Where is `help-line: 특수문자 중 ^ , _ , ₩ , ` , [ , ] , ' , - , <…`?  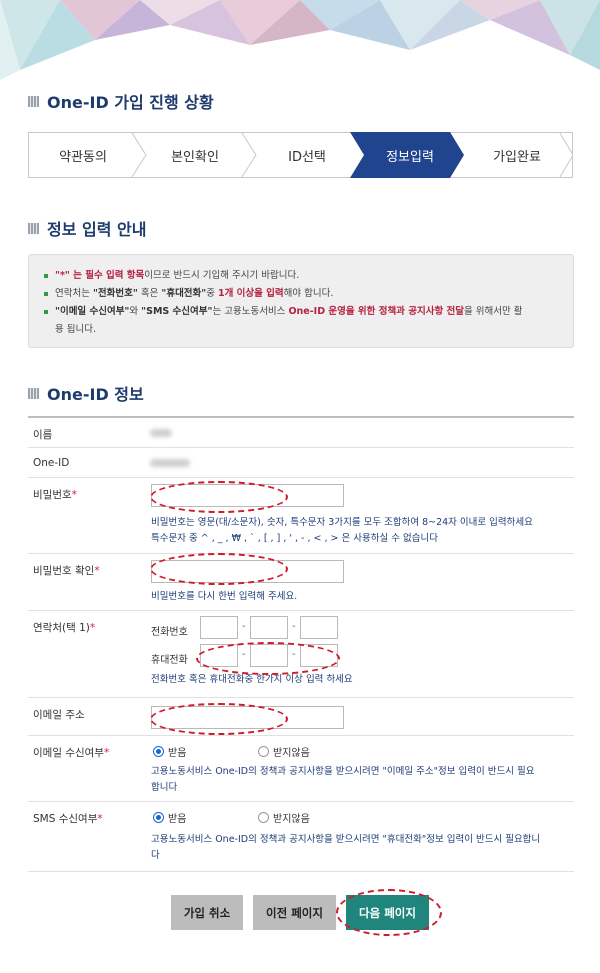 help-line: 특수문자 중 ^ , _ , ₩ , ` , [ , ] , ' , - , <… is located at coordinates (294, 538).